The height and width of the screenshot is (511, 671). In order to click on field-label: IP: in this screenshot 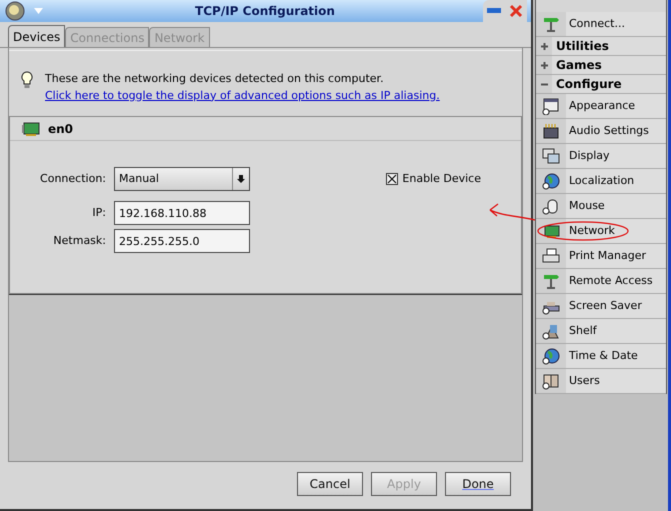, I will do `click(98, 212)`.